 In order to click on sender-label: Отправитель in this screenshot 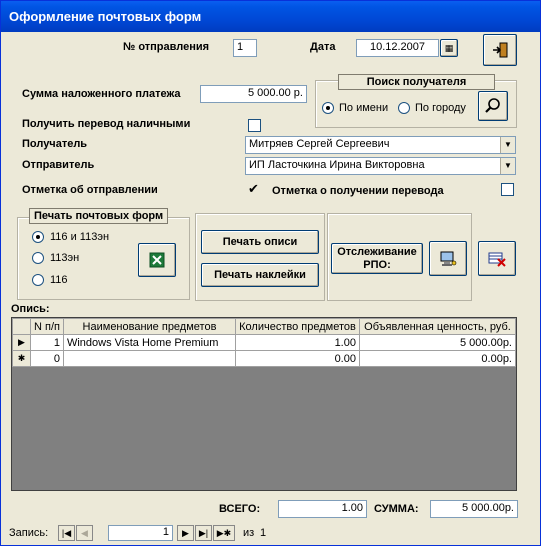, I will do `click(58, 165)`.